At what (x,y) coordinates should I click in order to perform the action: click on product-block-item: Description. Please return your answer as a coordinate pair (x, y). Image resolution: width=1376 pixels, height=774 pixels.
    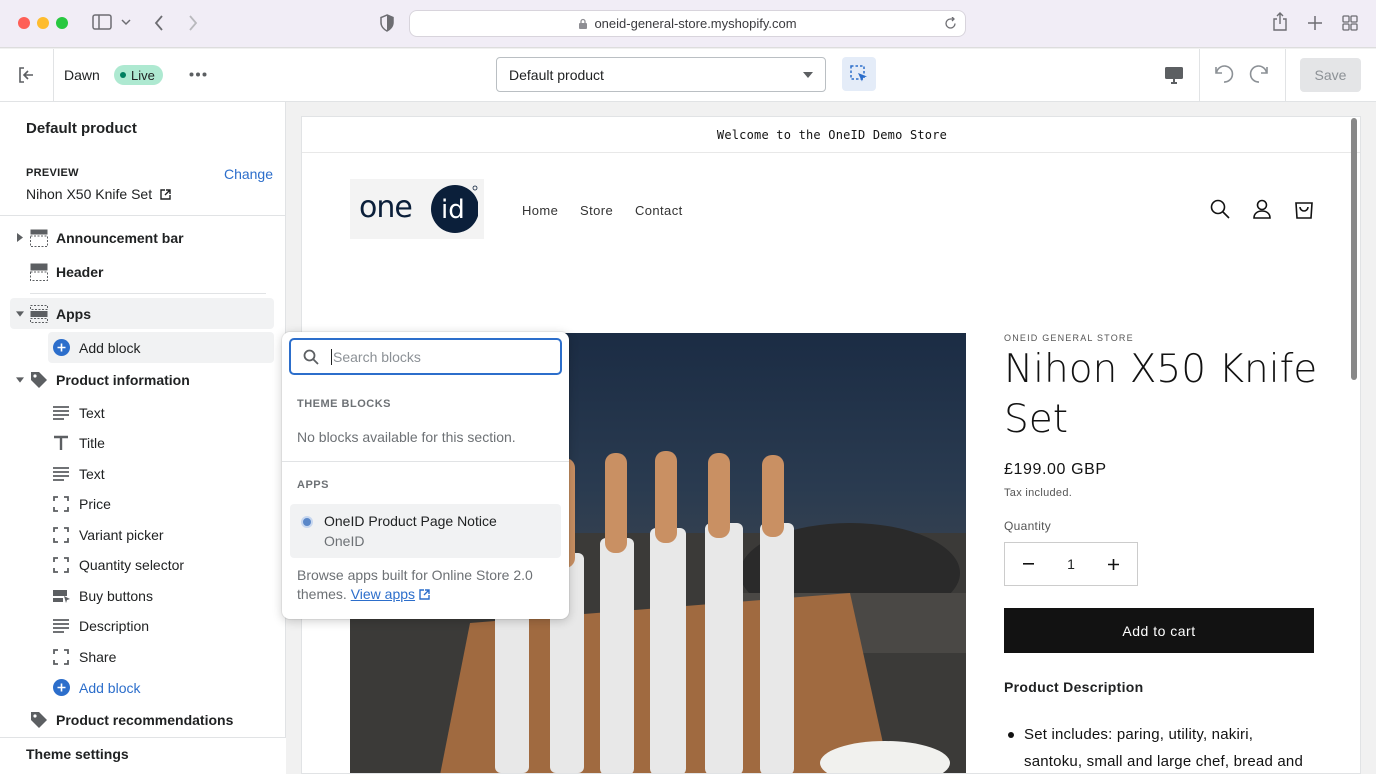
    Looking at the image, I should click on (142, 626).